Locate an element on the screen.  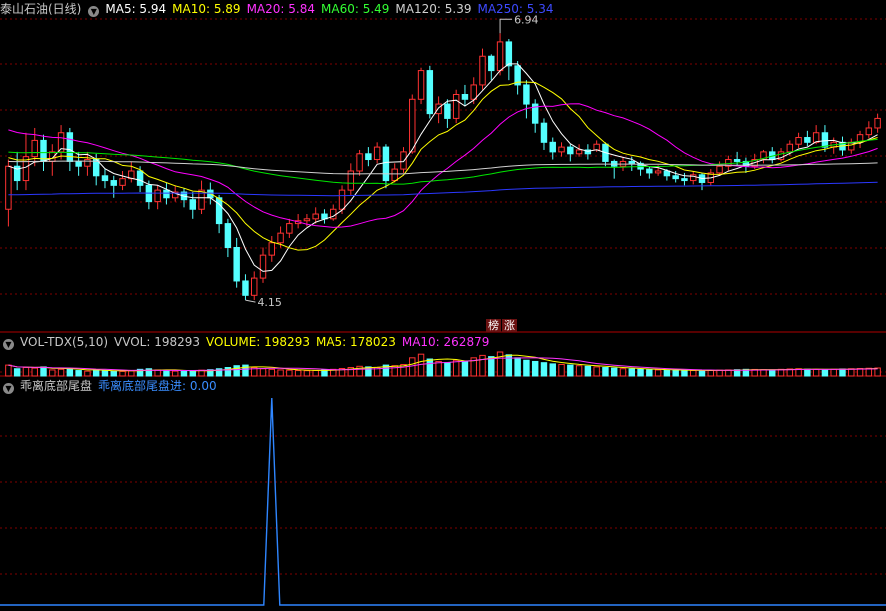
ma20-label: MA20: 5.84 is located at coordinates (280, 9).